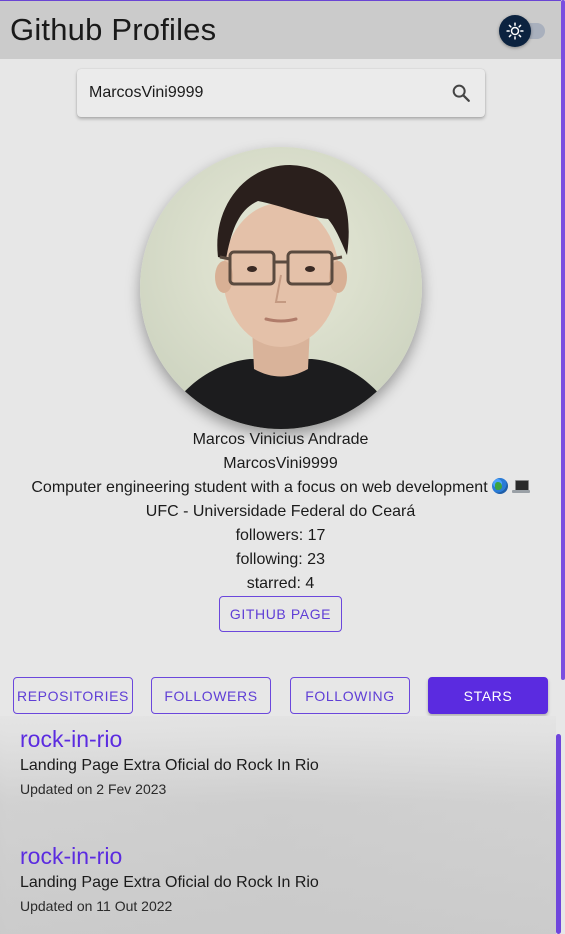 This screenshot has width=565, height=934. I want to click on laptop-emoji, so click(520, 486).